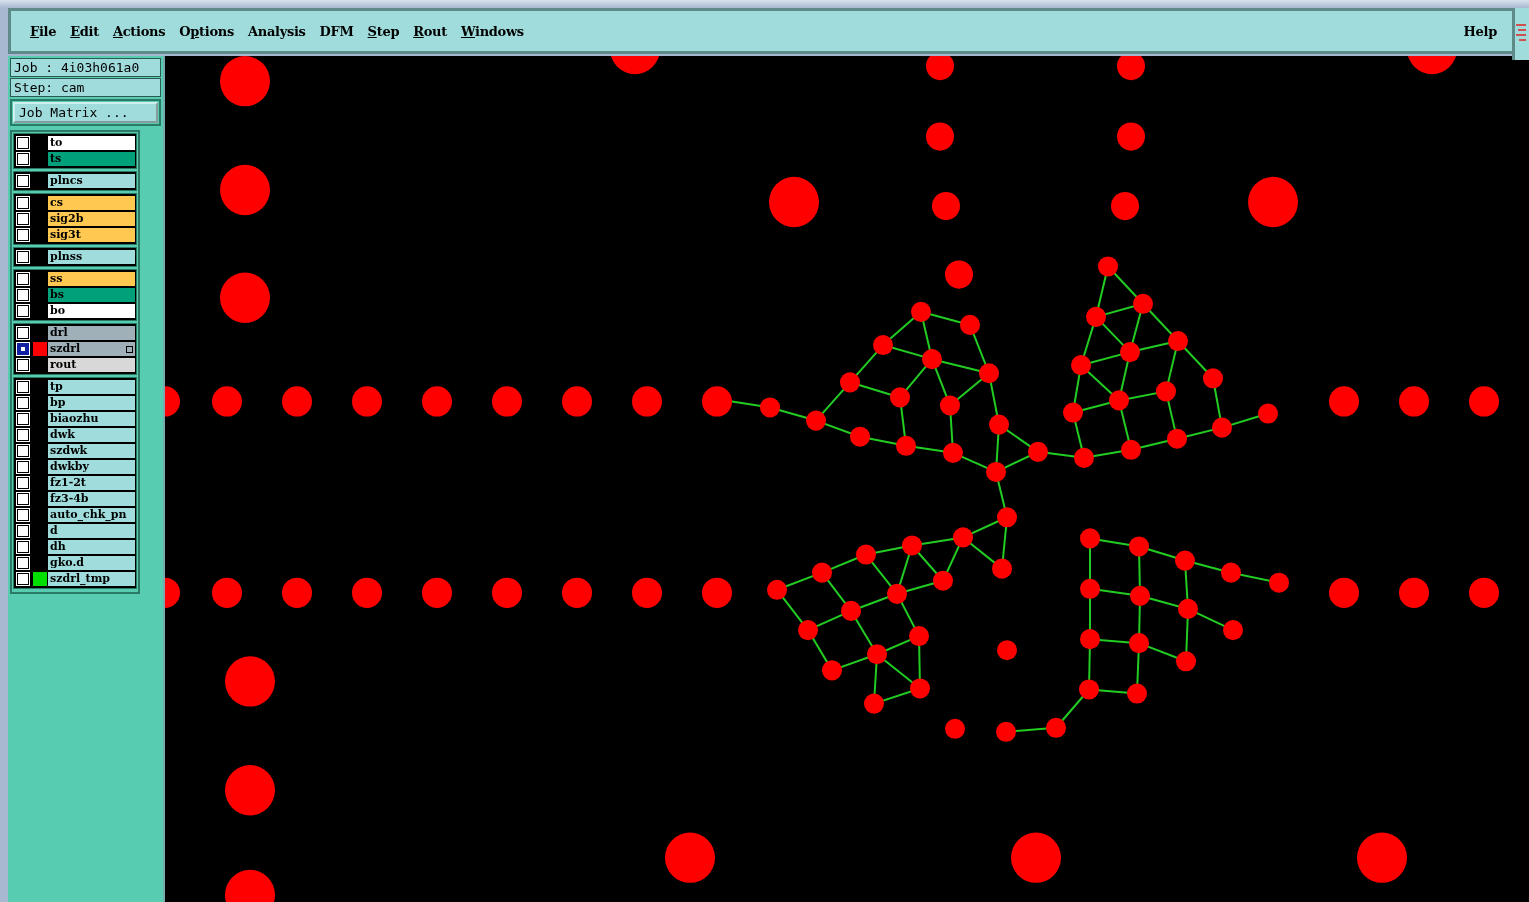  I want to click on job-label: Job : 4i03h061a0, so click(85, 67).